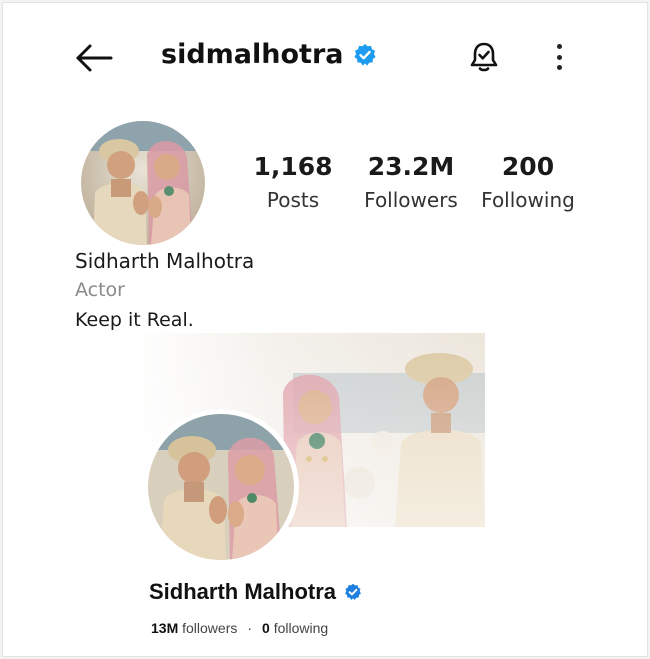  I want to click on profile-avatar, so click(143, 183).